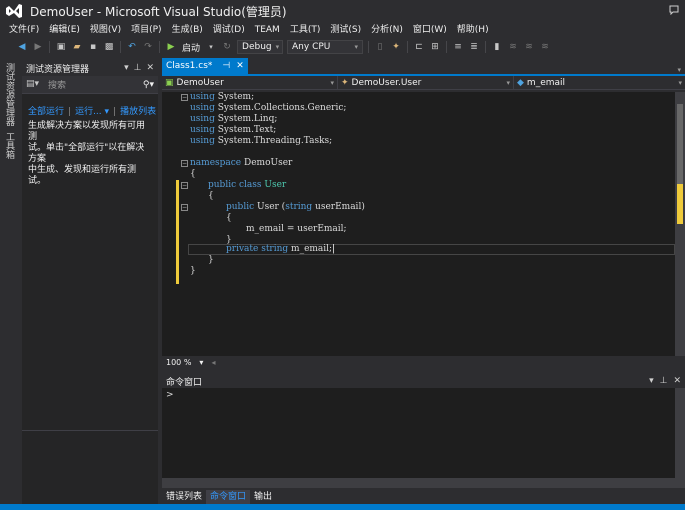 The height and width of the screenshot is (510, 685). I want to click on uncomment-icon: ≣, so click(474, 47).